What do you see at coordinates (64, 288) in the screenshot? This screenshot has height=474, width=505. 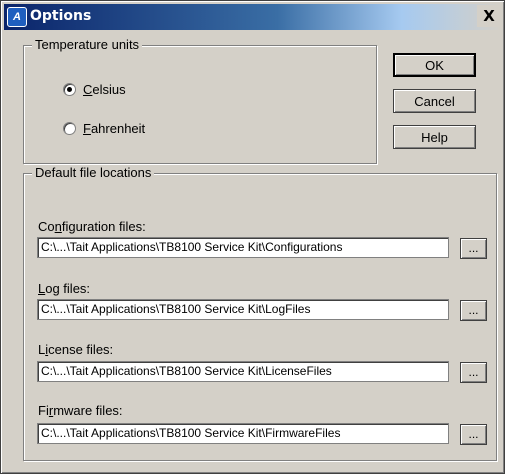 I see `log-files-label: Log files:` at bounding box center [64, 288].